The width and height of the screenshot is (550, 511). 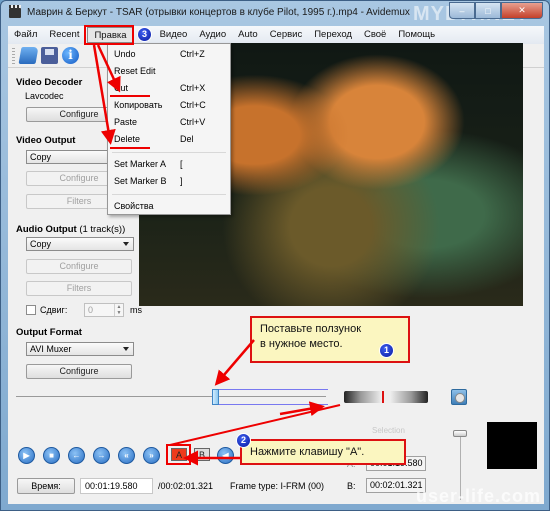 What do you see at coordinates (169, 71) in the screenshot?
I see `menu-item-reset-edit: Reset Edit` at bounding box center [169, 71].